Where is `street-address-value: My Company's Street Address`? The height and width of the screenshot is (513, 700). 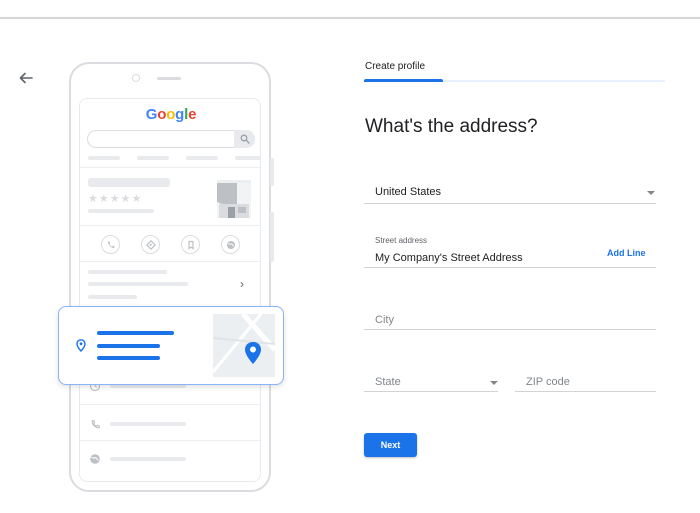 street-address-value: My Company's Street Address is located at coordinates (449, 258).